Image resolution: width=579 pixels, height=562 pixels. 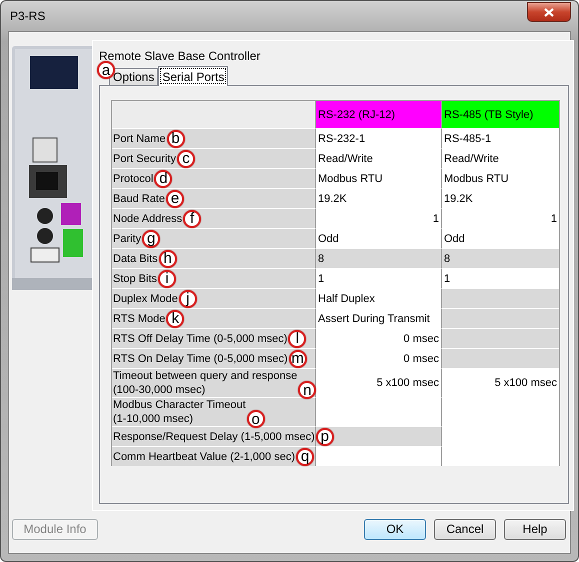 I want to click on tab: Options, so click(x=133, y=76).